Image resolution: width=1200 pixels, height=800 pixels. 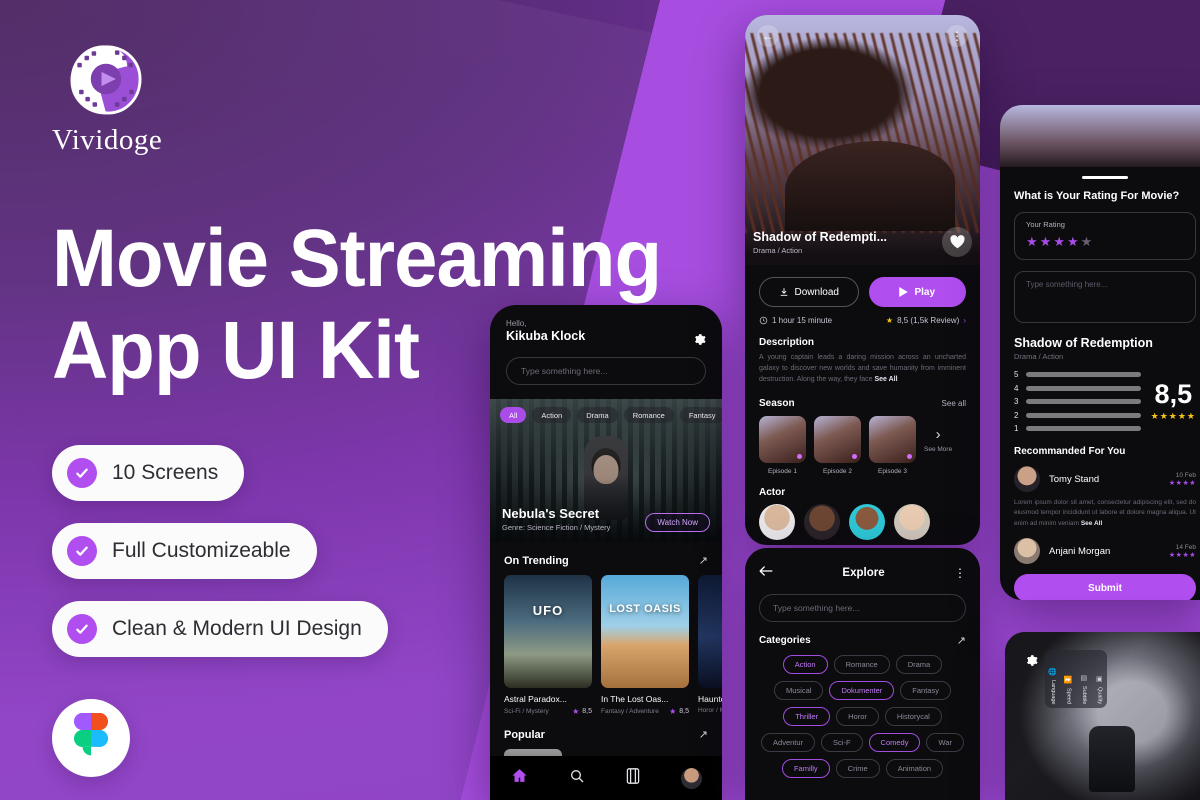 What do you see at coordinates (1102, 716) in the screenshot?
I see `video-player-screen-mockup: Language 🌐 Speed ⏩ Subtitle ▤ Quality ▣` at bounding box center [1102, 716].